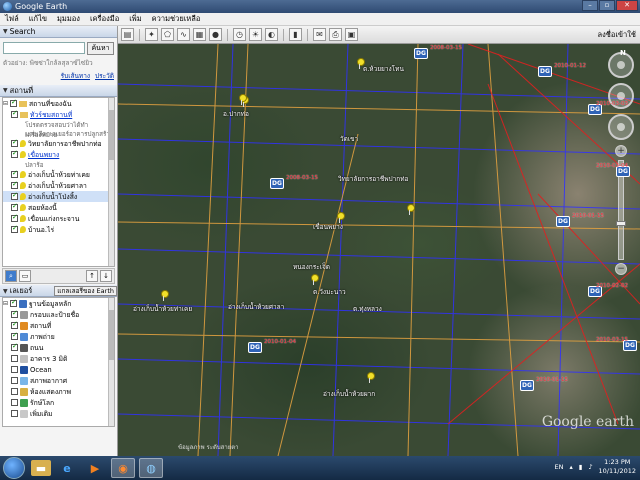  I want to click on tree-item-reservoir-1: อ่างเก็บน้ำห้วยท่าเคย, so click(58, 174).